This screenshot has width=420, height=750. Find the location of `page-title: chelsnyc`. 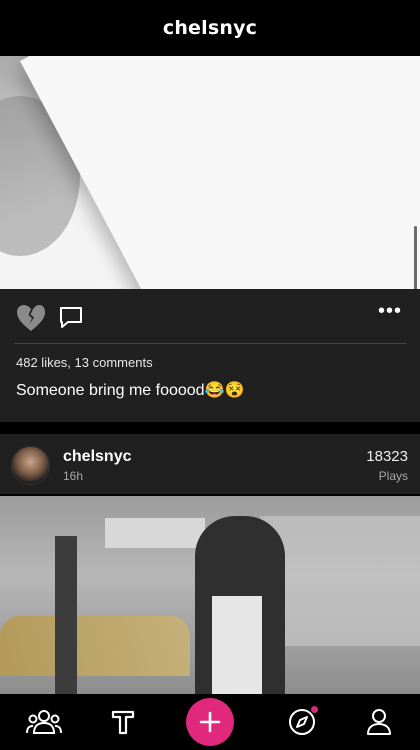

page-title: chelsnyc is located at coordinates (210, 28).